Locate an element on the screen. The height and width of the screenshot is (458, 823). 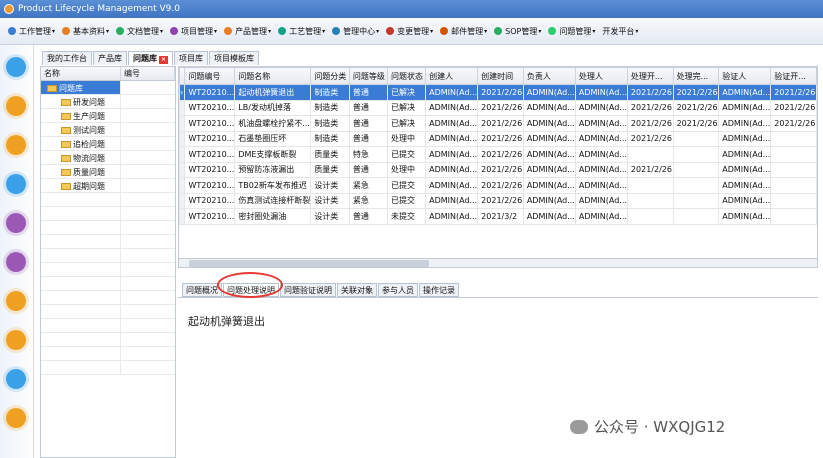
tree-row: 超期问题 is located at coordinates (108, 186).